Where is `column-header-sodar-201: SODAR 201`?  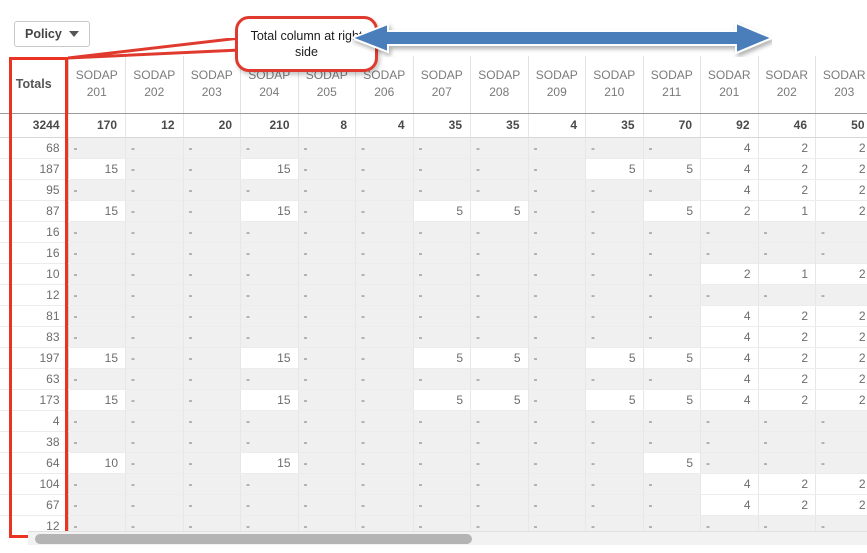 column-header-sodar-201: SODAR 201 is located at coordinates (729, 85).